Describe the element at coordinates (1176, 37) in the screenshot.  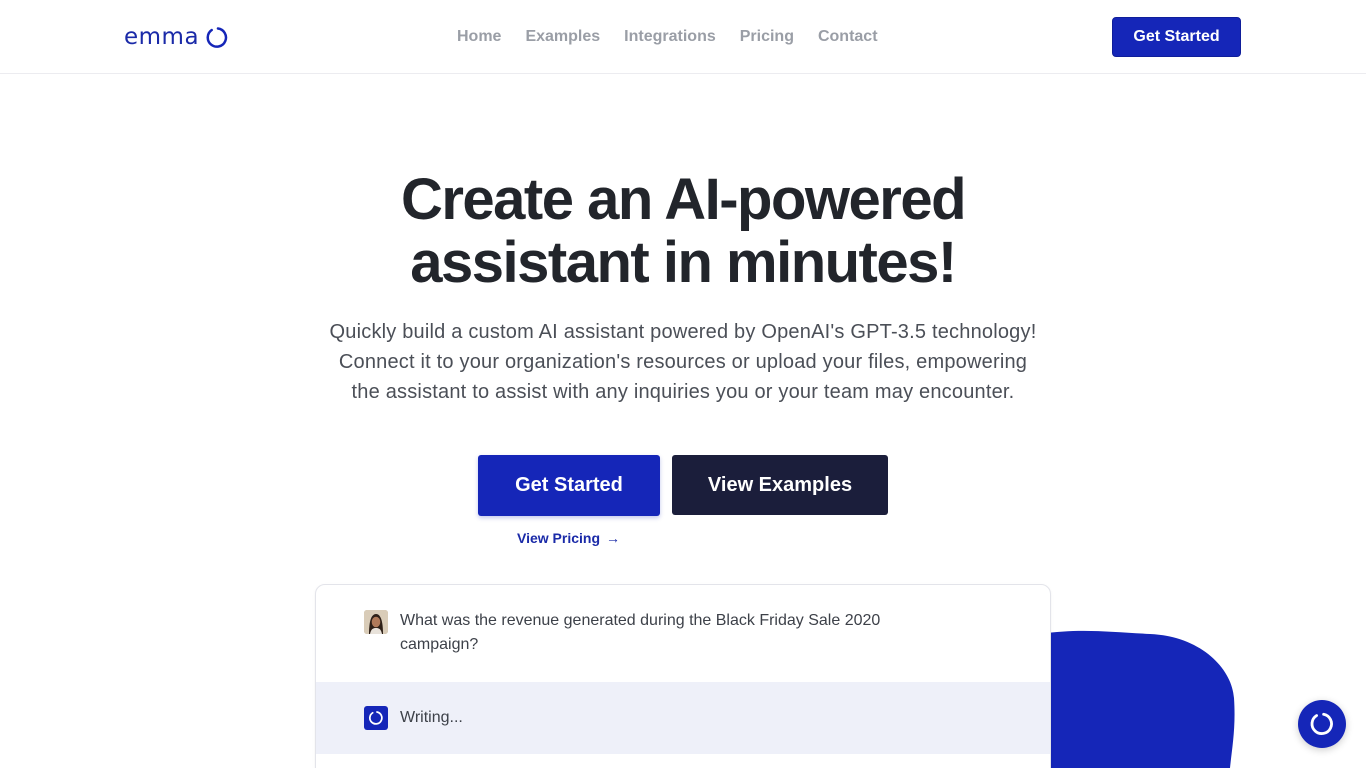
I see `header-get-started-button: Get Started` at that location.